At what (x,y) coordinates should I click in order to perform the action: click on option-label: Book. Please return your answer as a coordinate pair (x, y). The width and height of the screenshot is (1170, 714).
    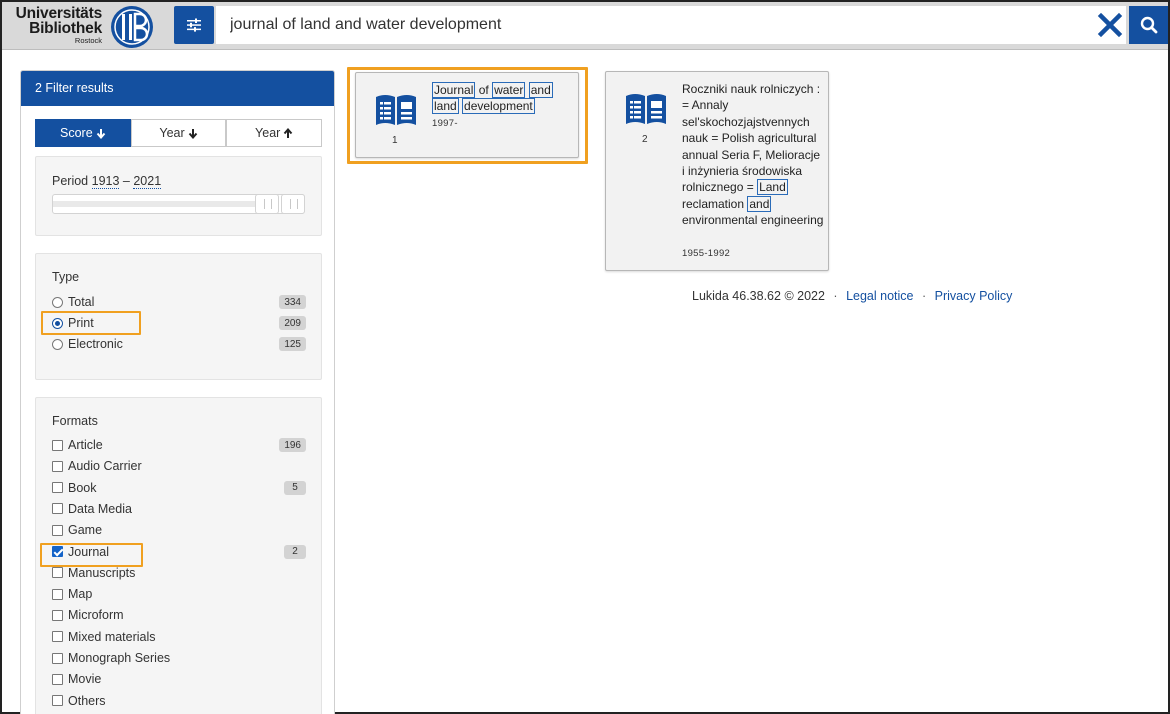
    Looking at the image, I should click on (82, 487).